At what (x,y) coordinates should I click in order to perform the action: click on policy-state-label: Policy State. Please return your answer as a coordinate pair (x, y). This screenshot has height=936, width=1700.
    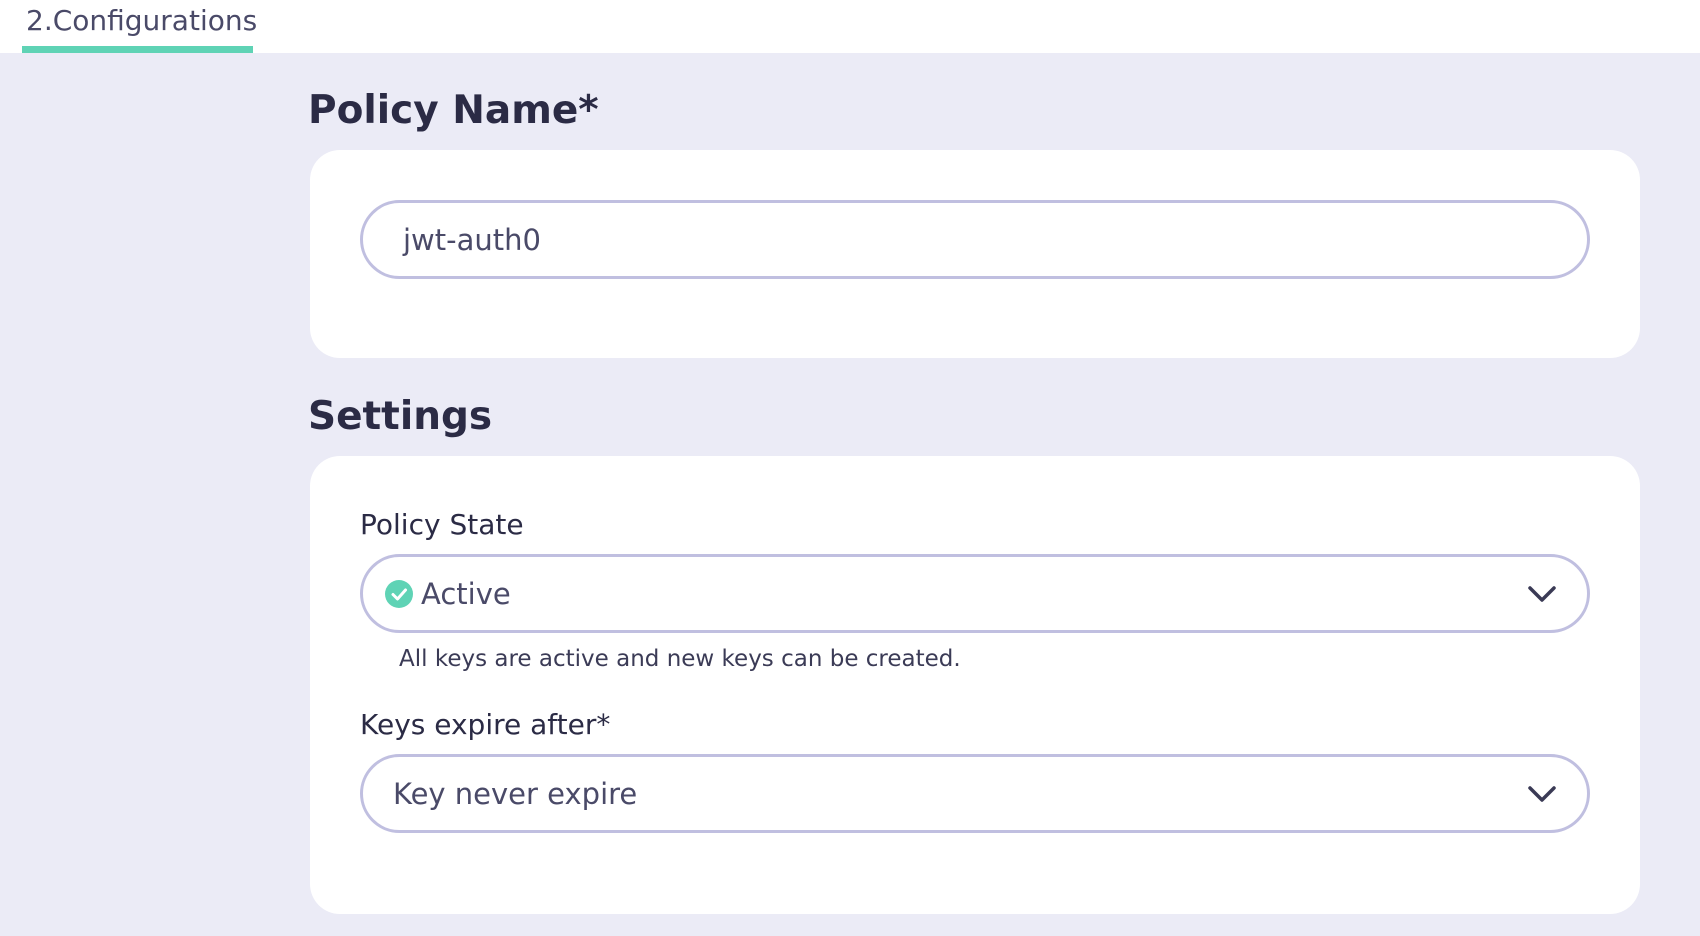
    Looking at the image, I should click on (442, 524).